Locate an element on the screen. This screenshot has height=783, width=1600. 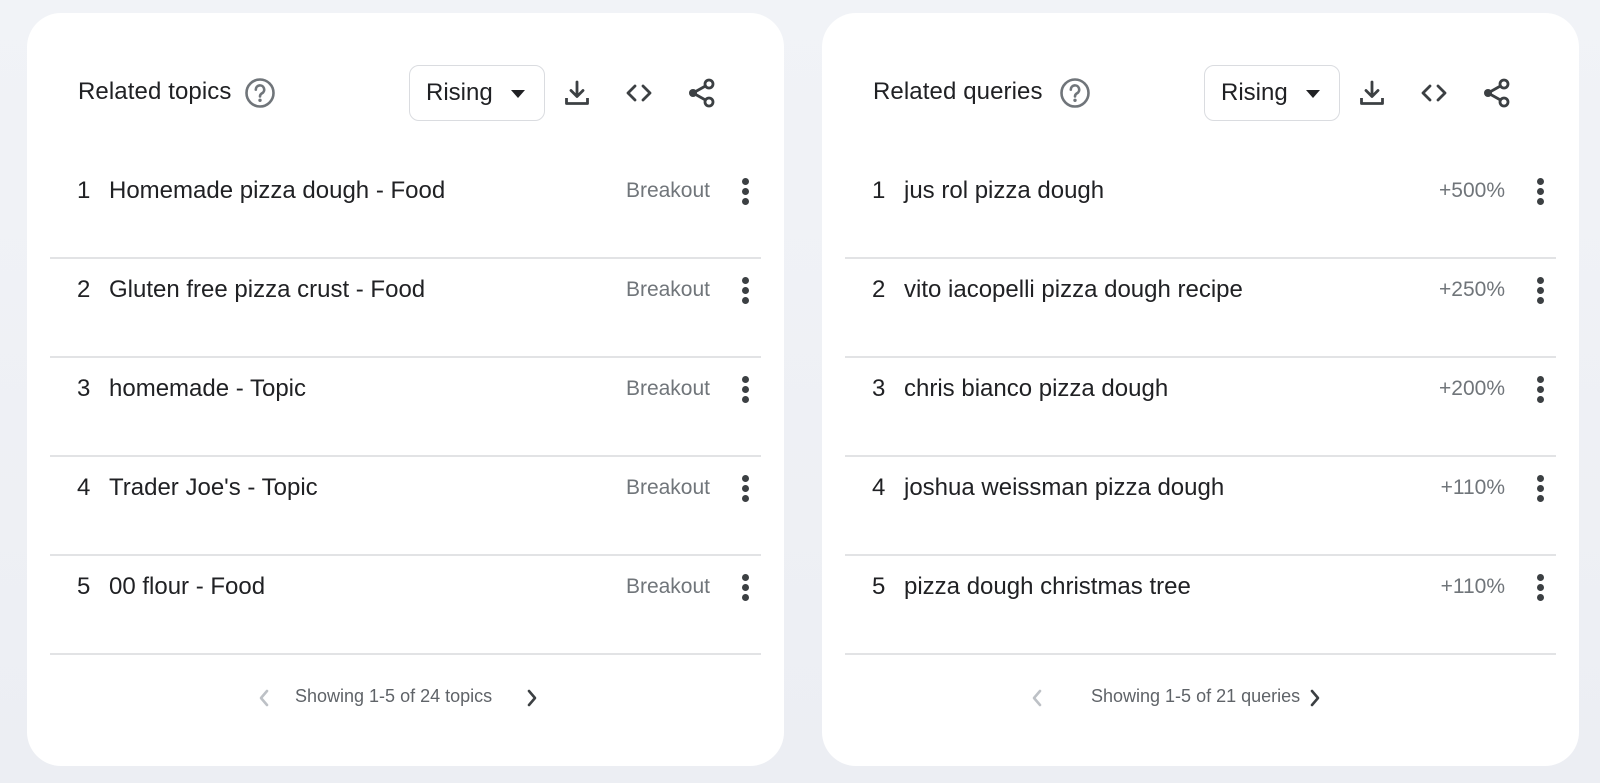
item-label: 00 flour - Food is located at coordinates (187, 587).